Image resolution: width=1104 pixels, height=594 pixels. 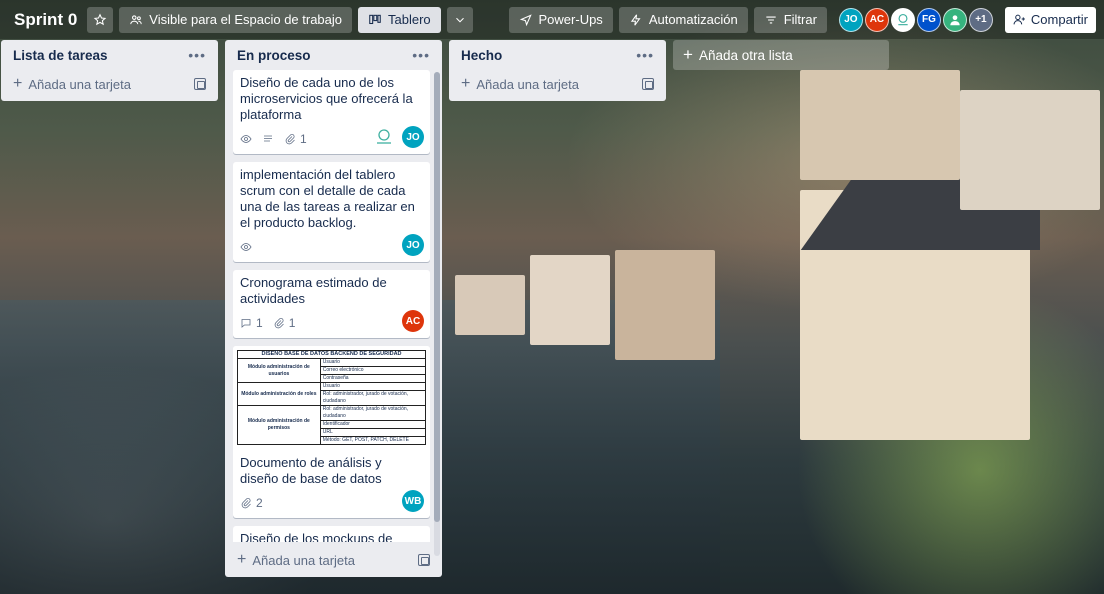 I want to click on logo-icon, so click(x=903, y=19).